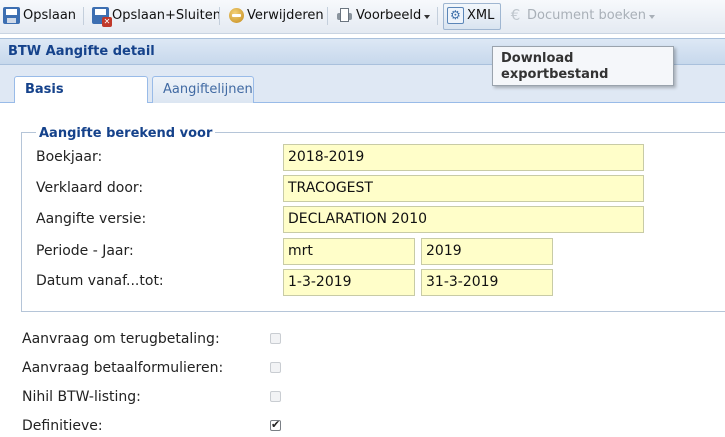 Image resolution: width=725 pixels, height=437 pixels. Describe the element at coordinates (383, 15) in the screenshot. I see `preview-button: Voorbeeld` at that location.